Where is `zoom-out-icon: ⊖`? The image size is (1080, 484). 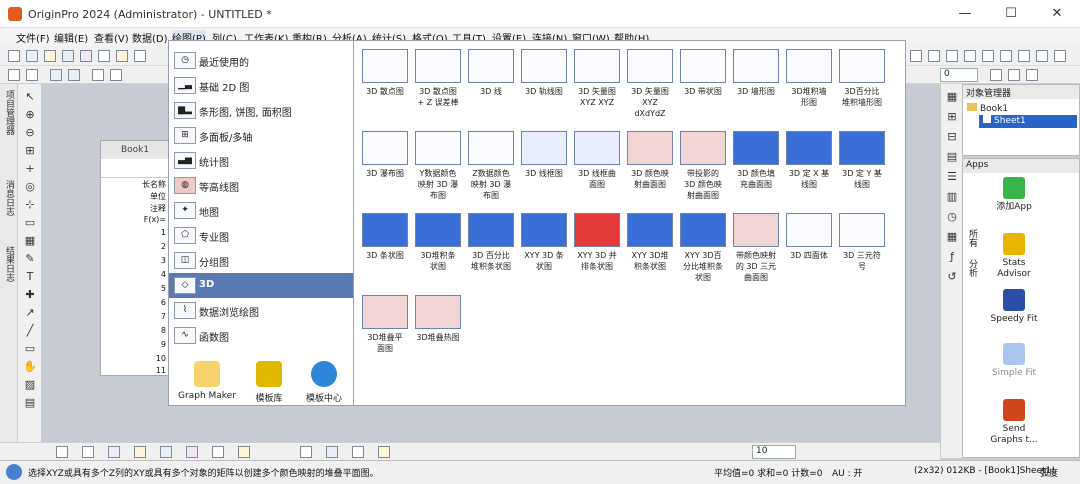 zoom-out-icon: ⊖ is located at coordinates (30, 133).